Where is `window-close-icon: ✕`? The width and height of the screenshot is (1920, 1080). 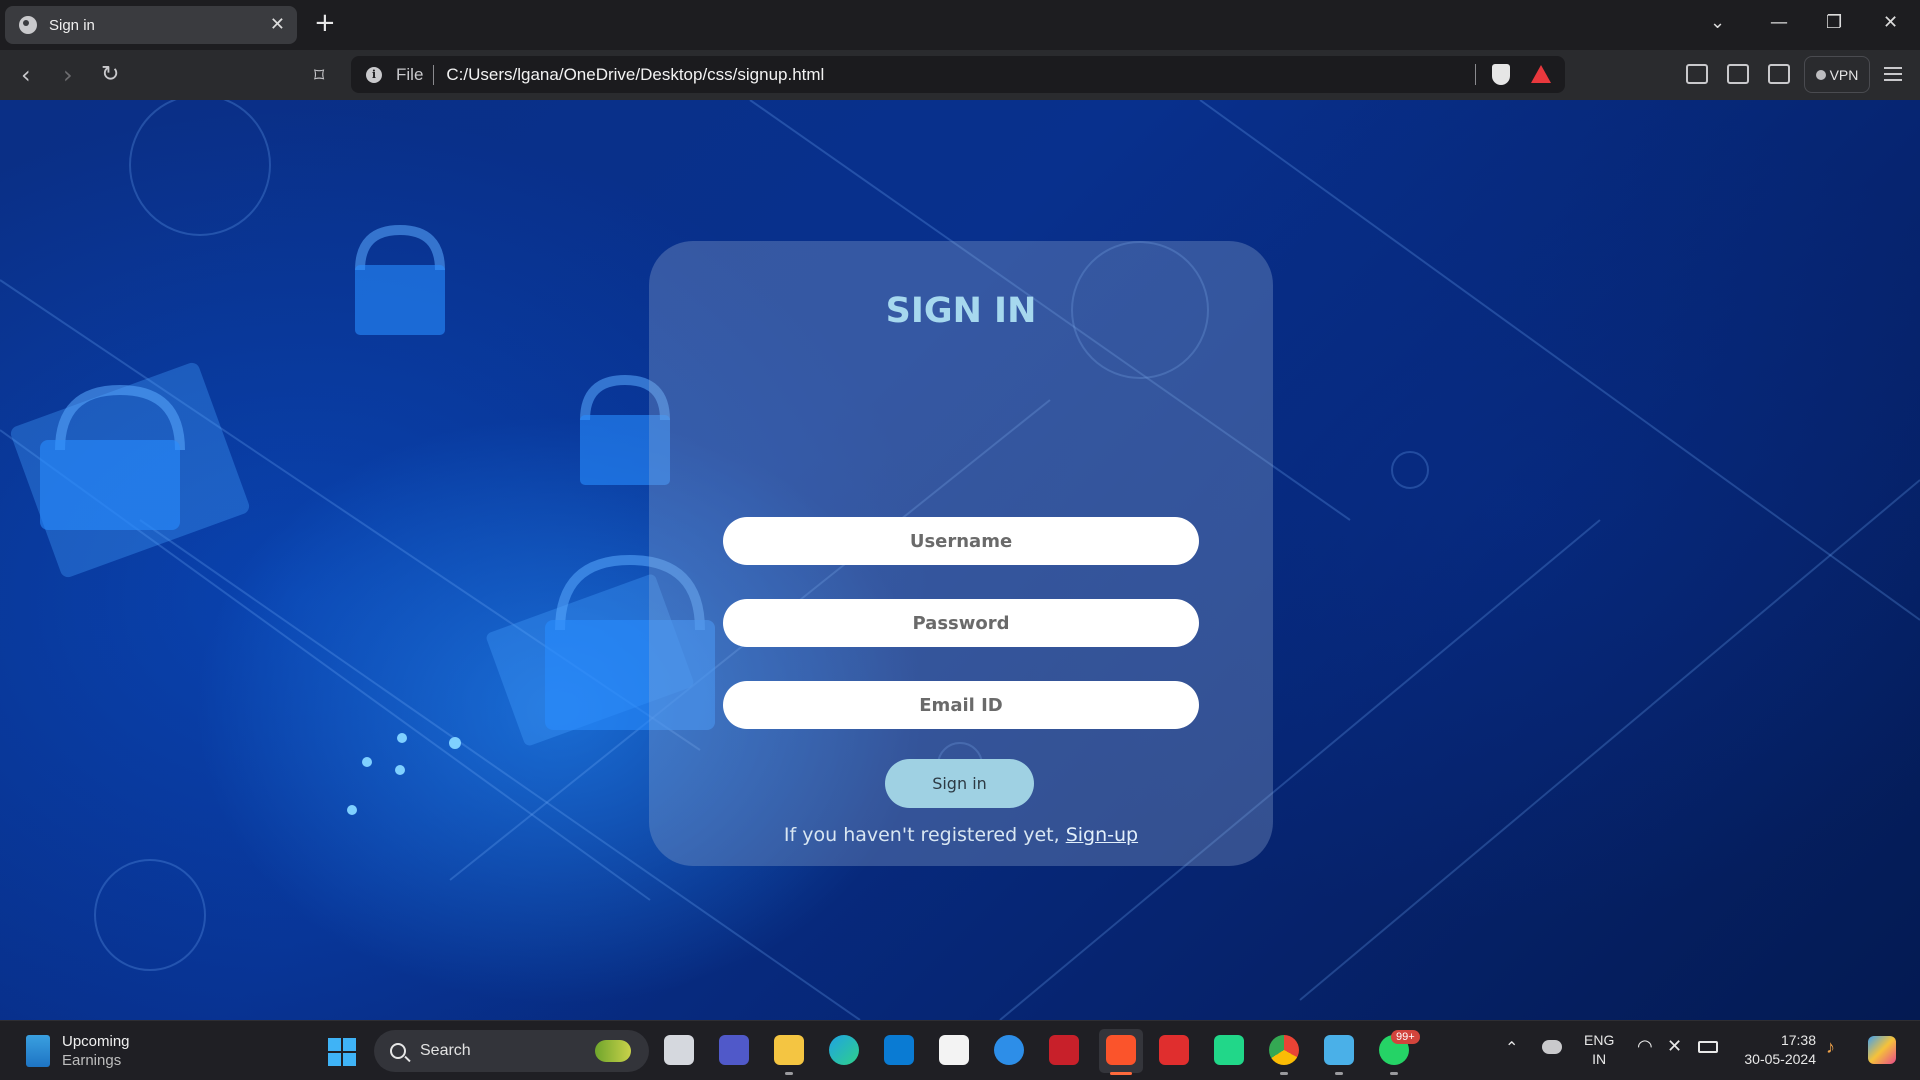
window-close-icon: ✕ is located at coordinates (1890, 23).